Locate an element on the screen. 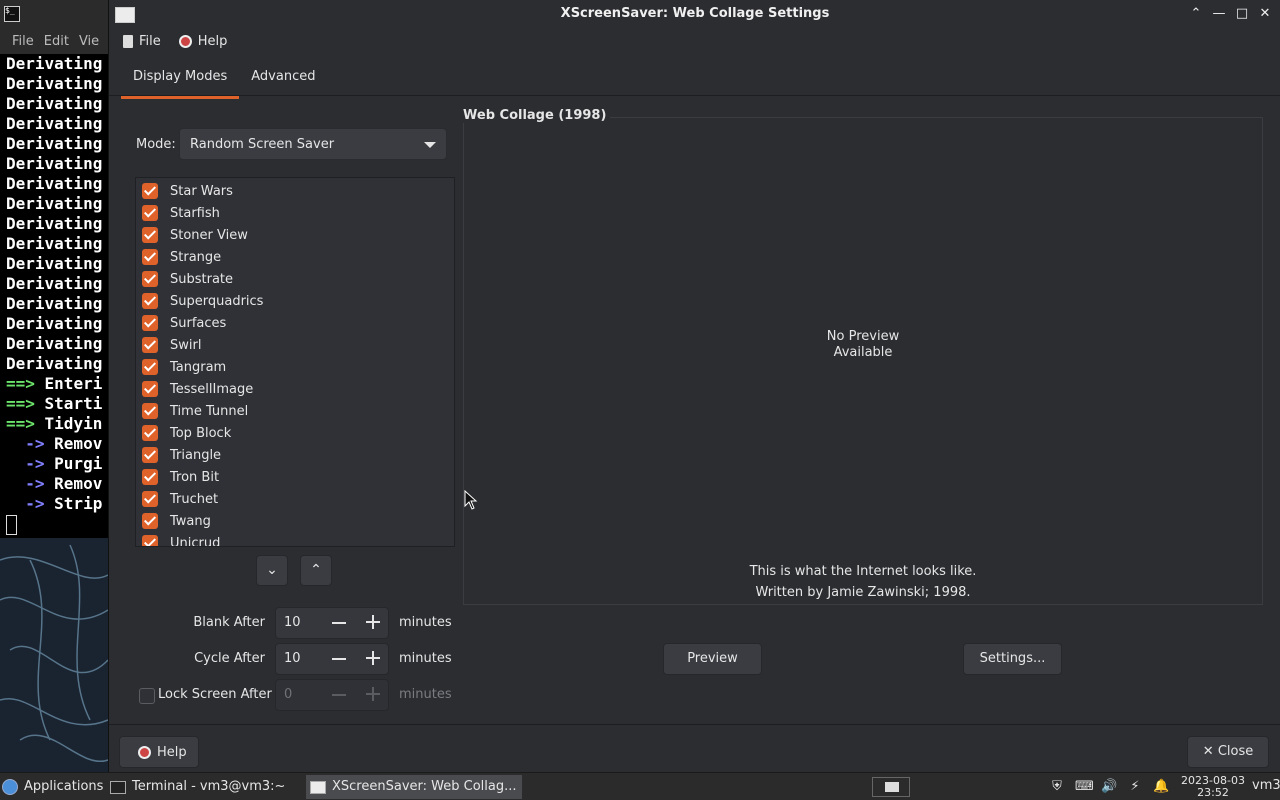  tab-separator is located at coordinates (694, 95).